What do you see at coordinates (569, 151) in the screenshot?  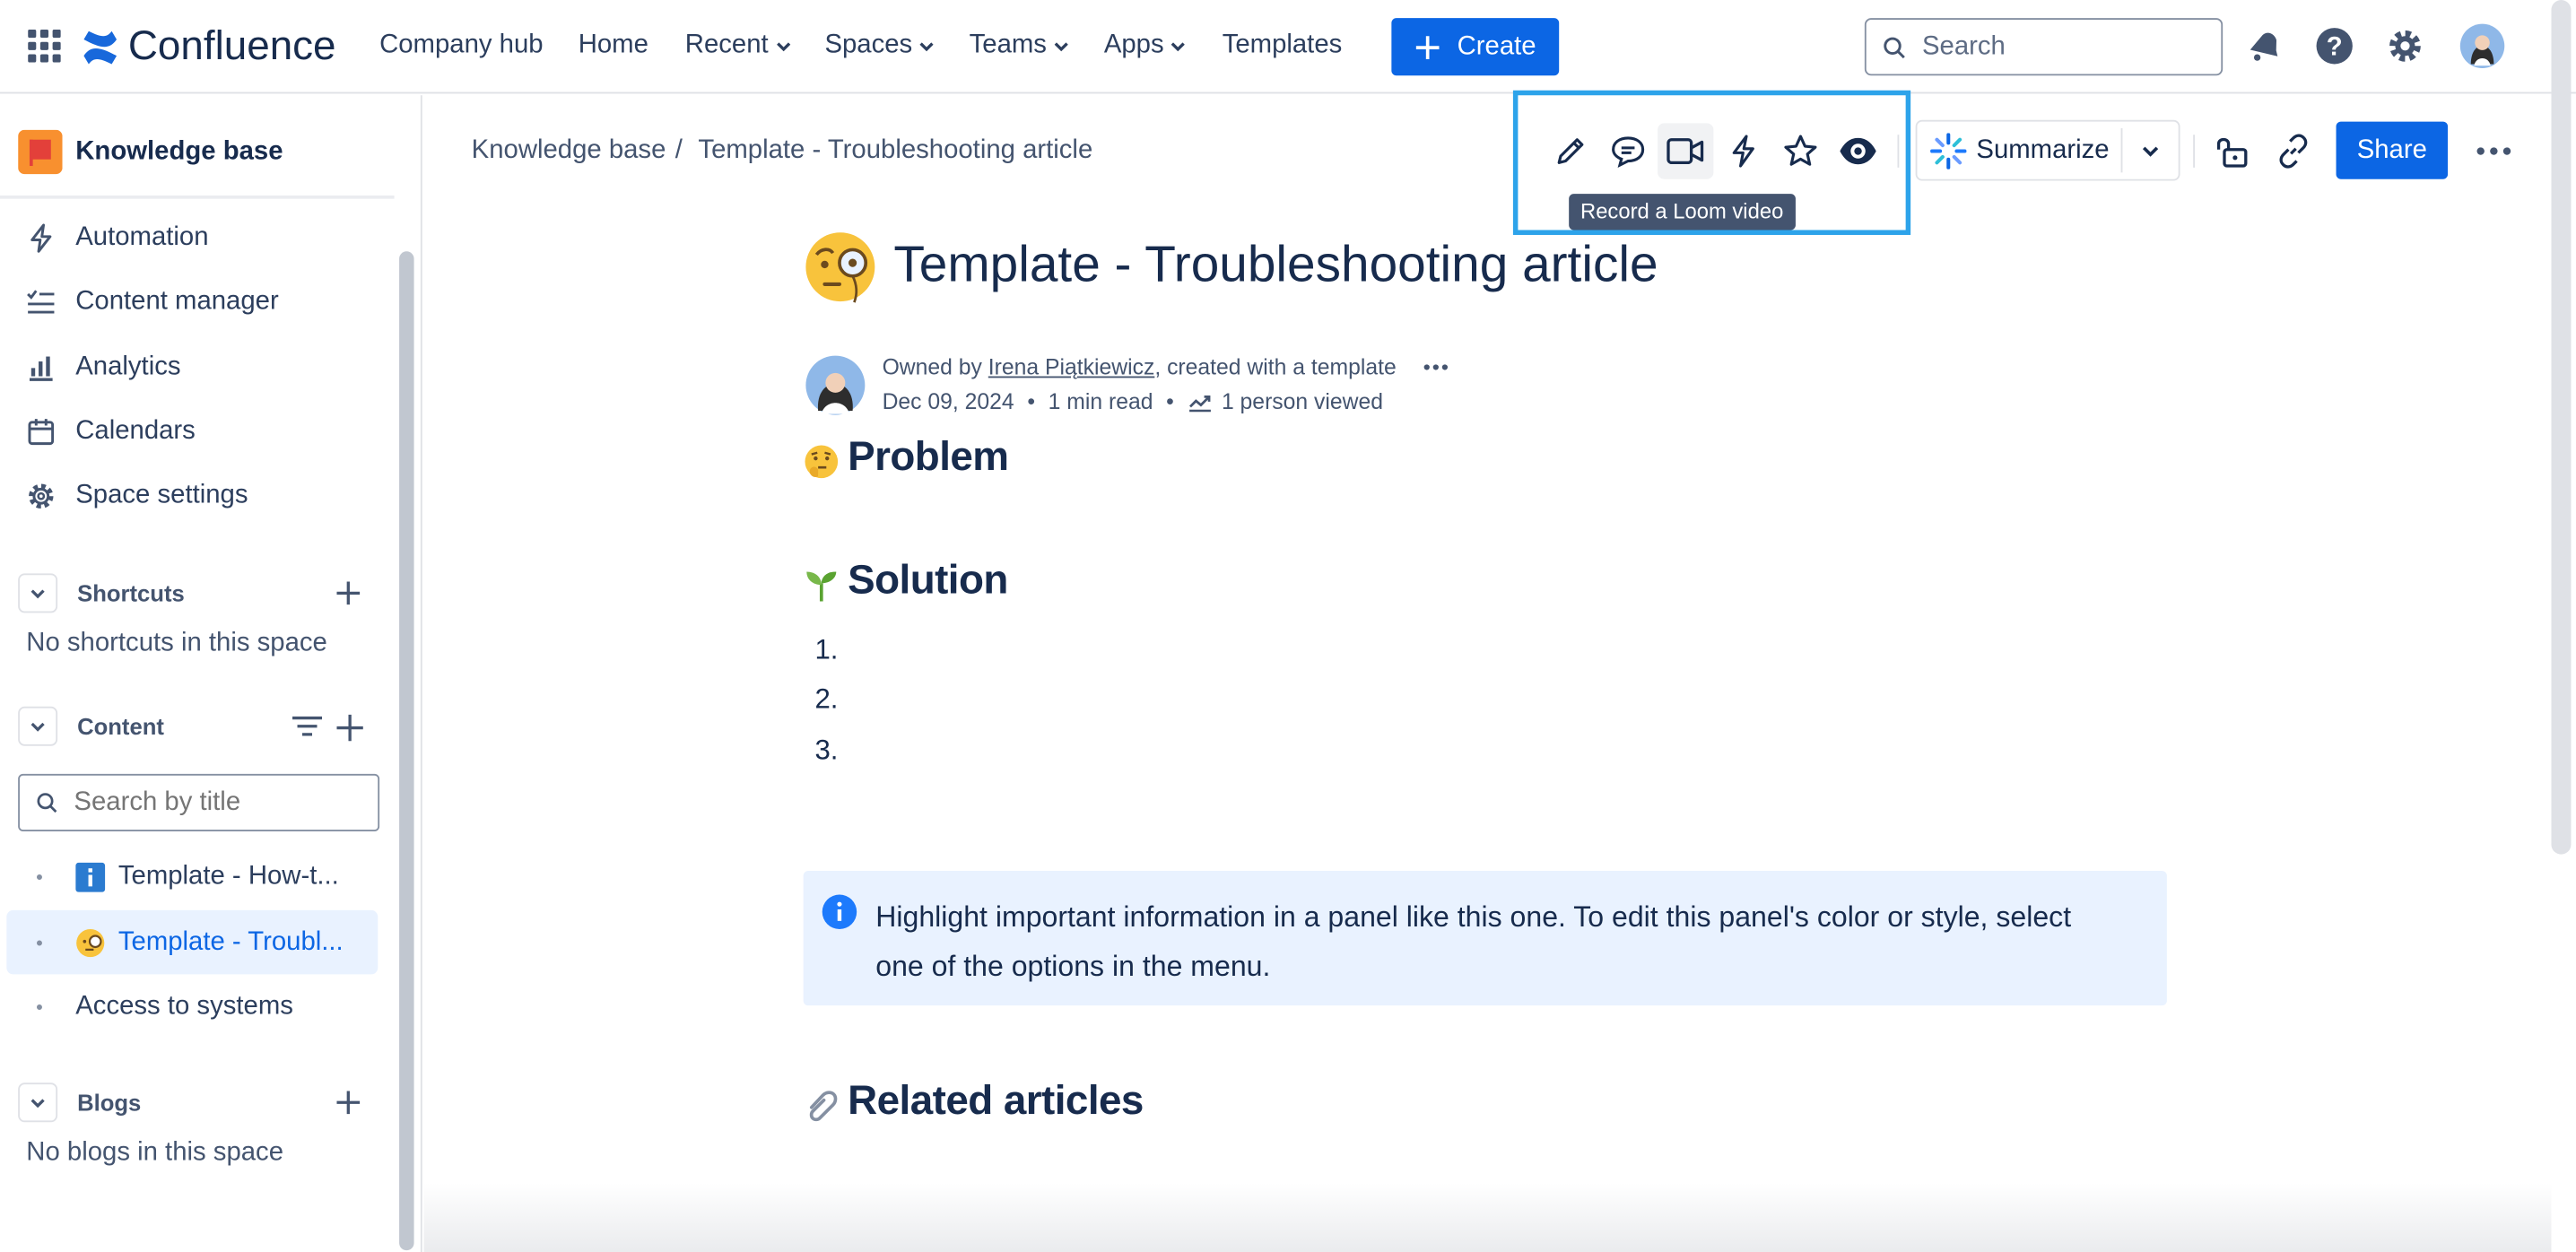 I see `breadcrumb-space: Knowledge base` at bounding box center [569, 151].